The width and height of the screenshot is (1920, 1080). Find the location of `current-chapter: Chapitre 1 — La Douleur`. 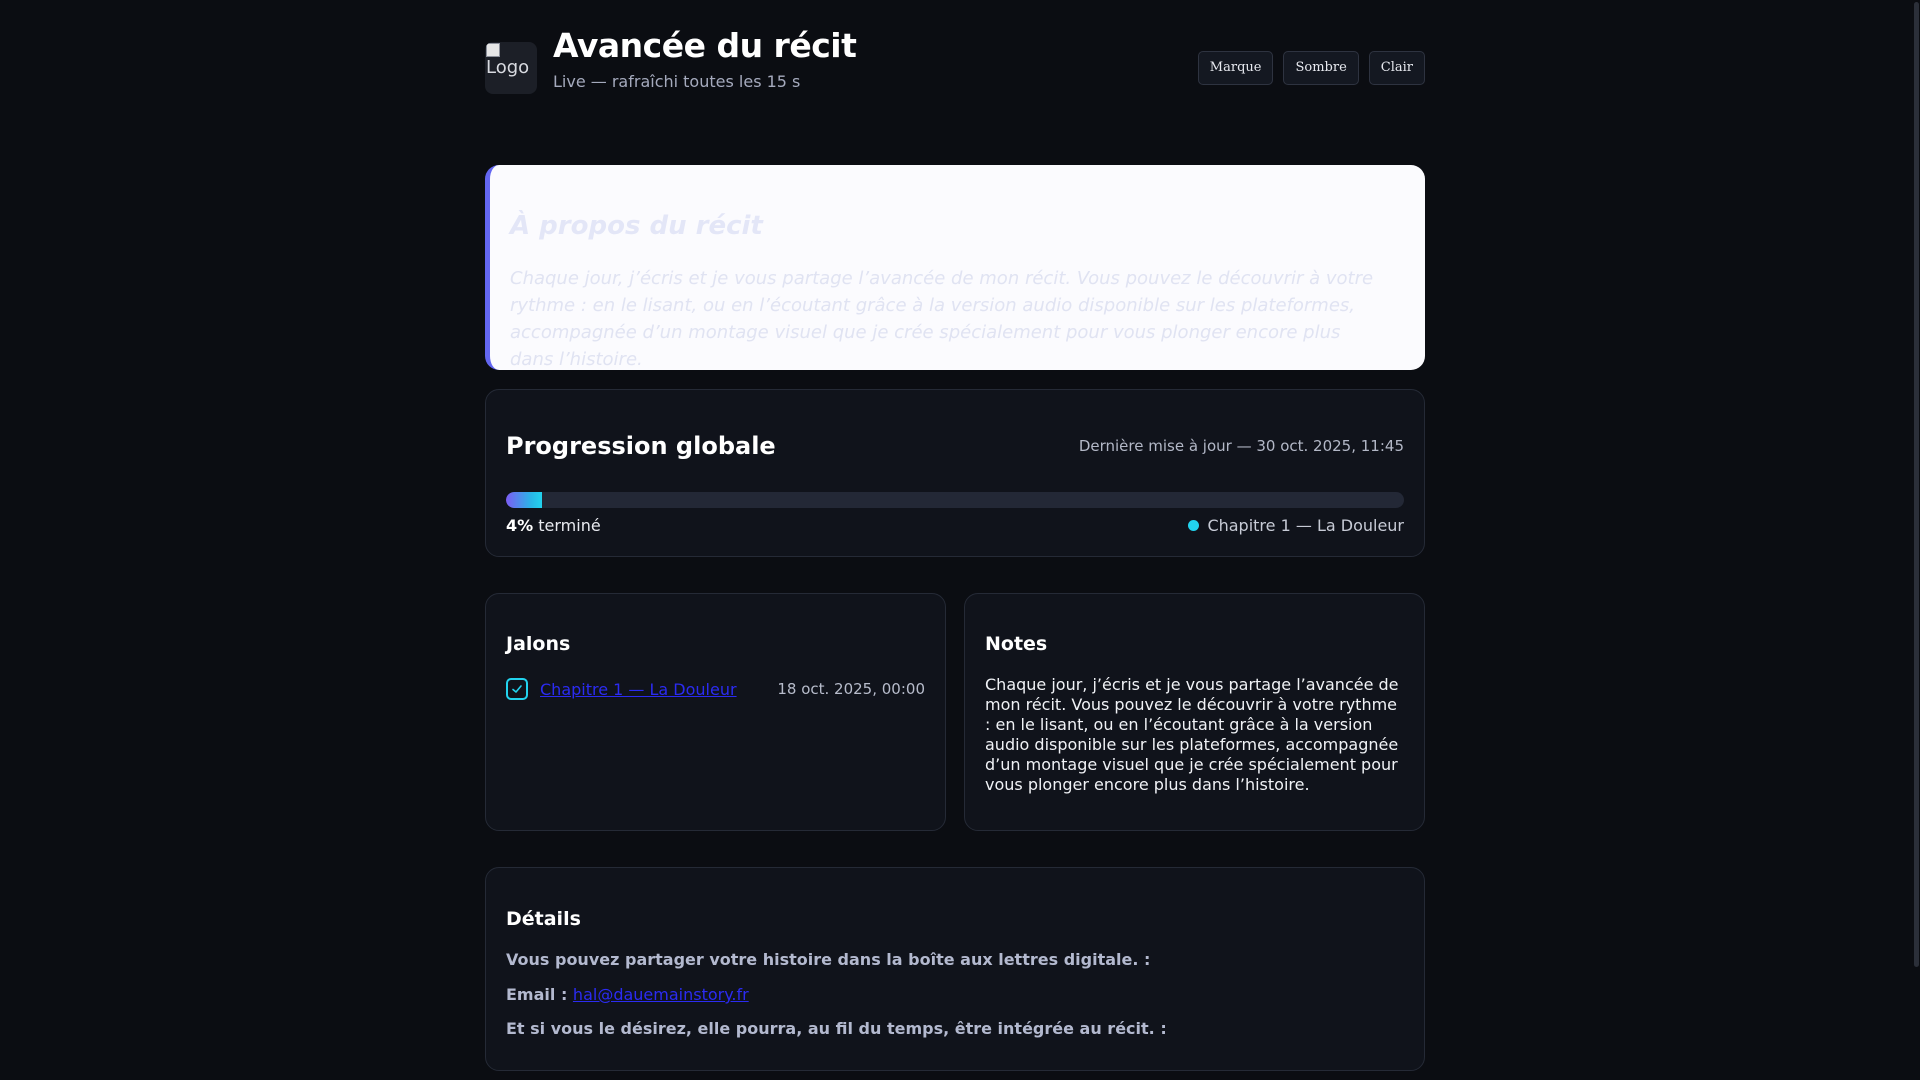

current-chapter: Chapitre 1 — La Douleur is located at coordinates (1296, 525).